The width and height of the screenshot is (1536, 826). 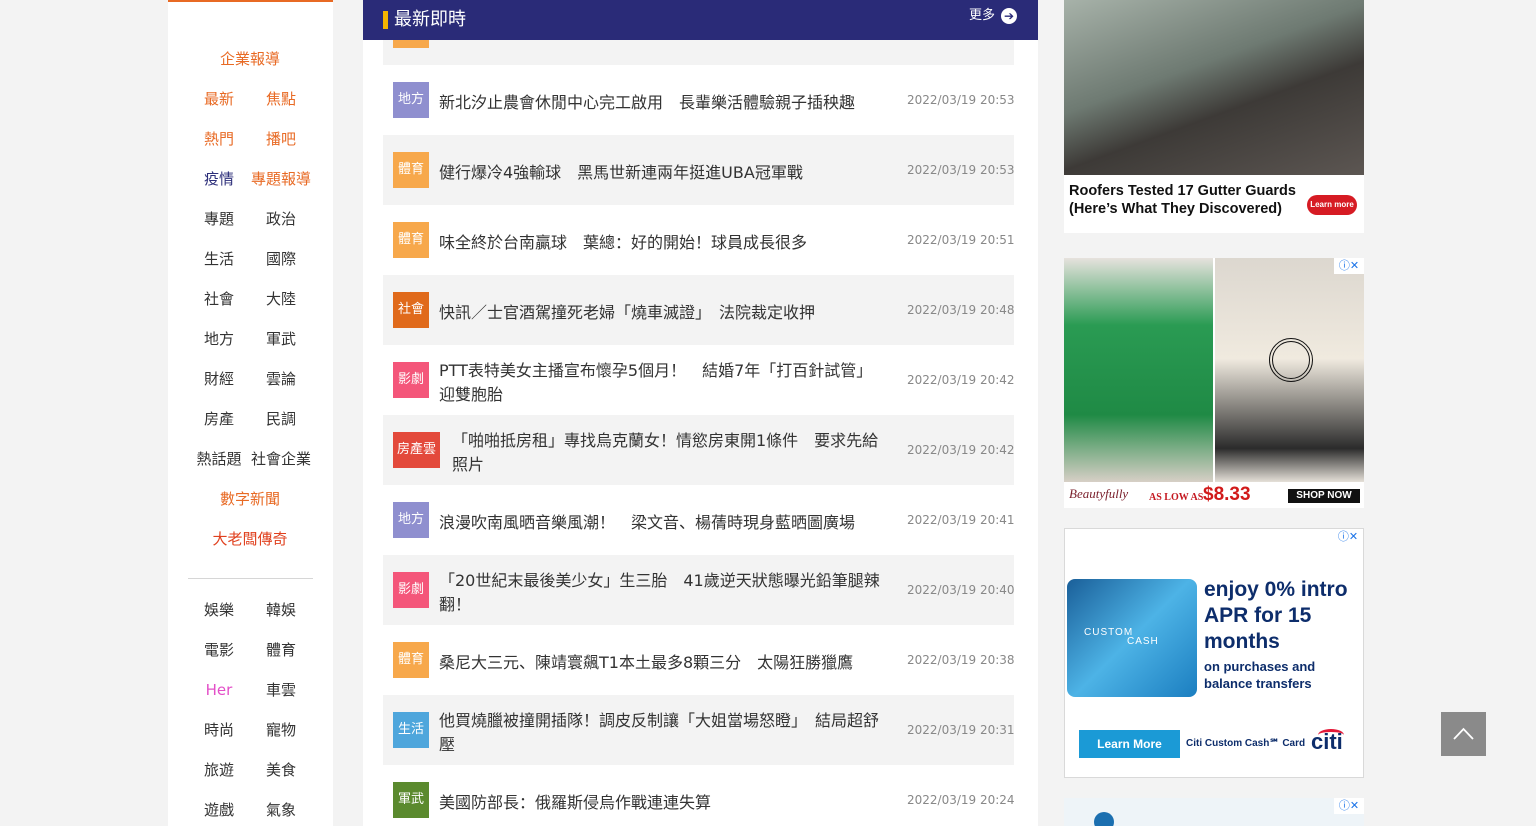 What do you see at coordinates (219, 179) in the screenshot?
I see `nav-link: 疫情` at bounding box center [219, 179].